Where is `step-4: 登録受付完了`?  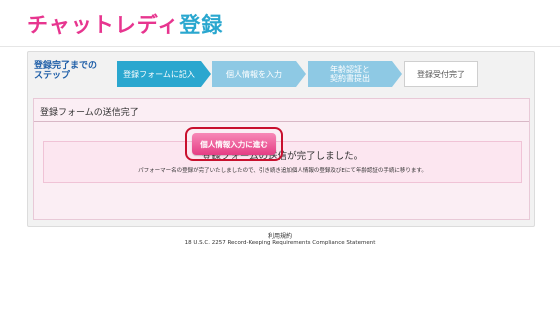 step-4: 登録受付完了 is located at coordinates (441, 74).